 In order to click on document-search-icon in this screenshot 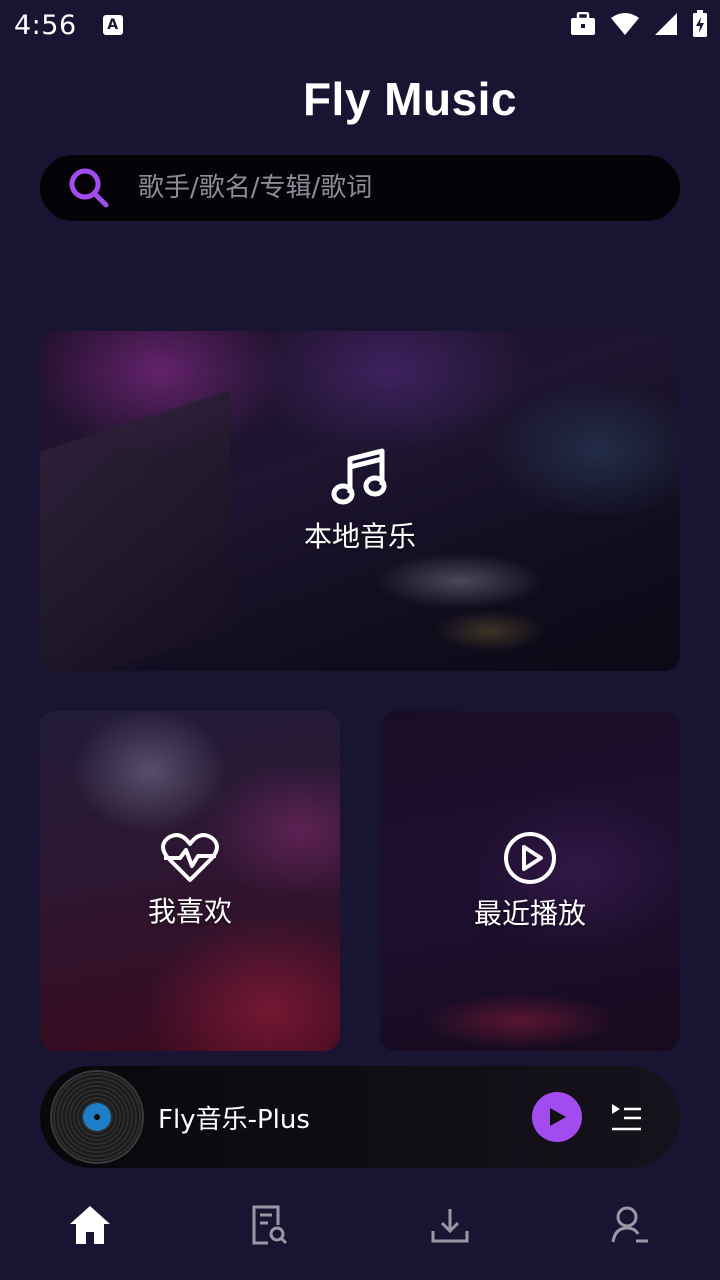, I will do `click(270, 1225)`.